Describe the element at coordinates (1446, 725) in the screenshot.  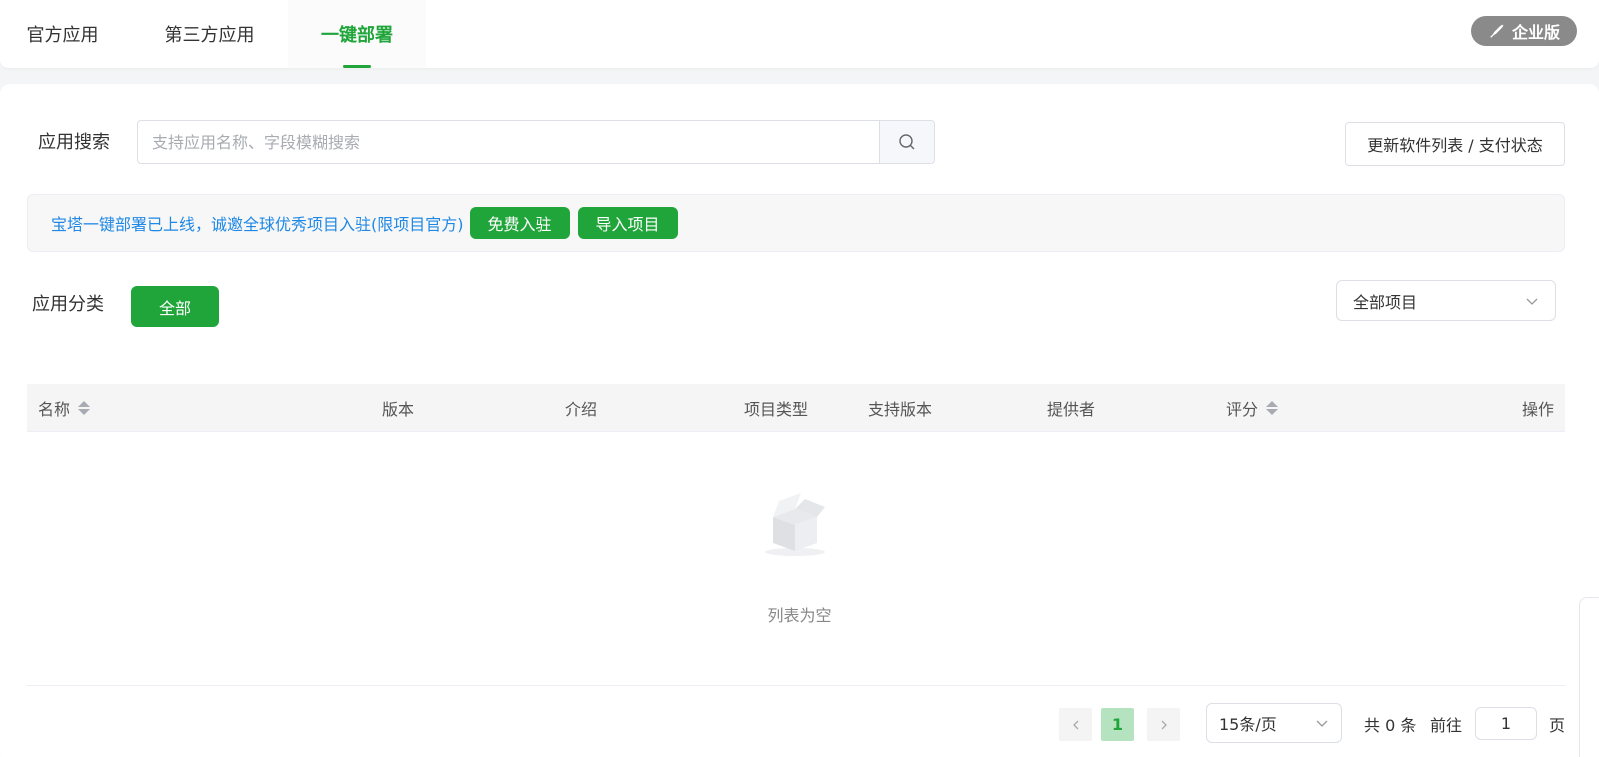
I see `goto-label: 前往` at that location.